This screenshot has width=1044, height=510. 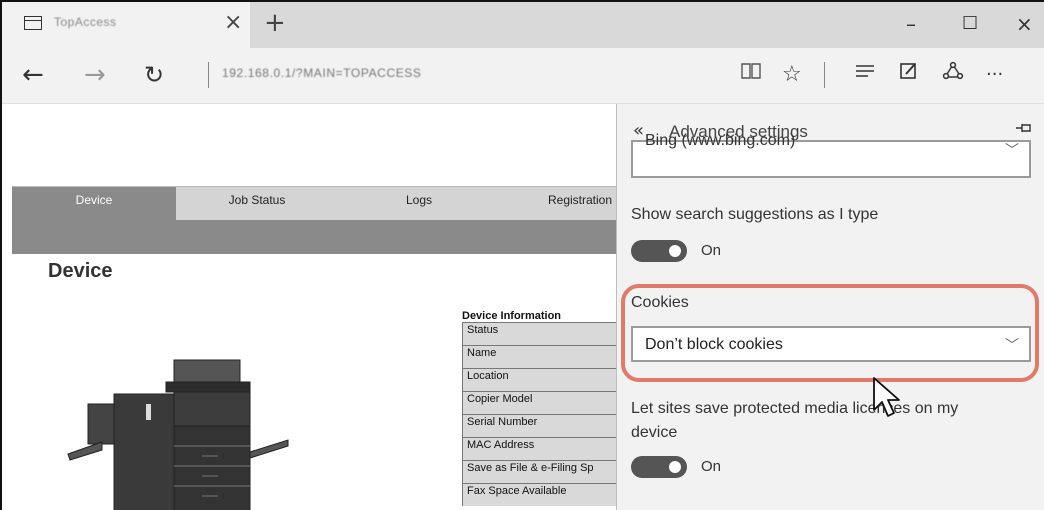 What do you see at coordinates (512, 316) in the screenshot?
I see `device-information-title: Device Information` at bounding box center [512, 316].